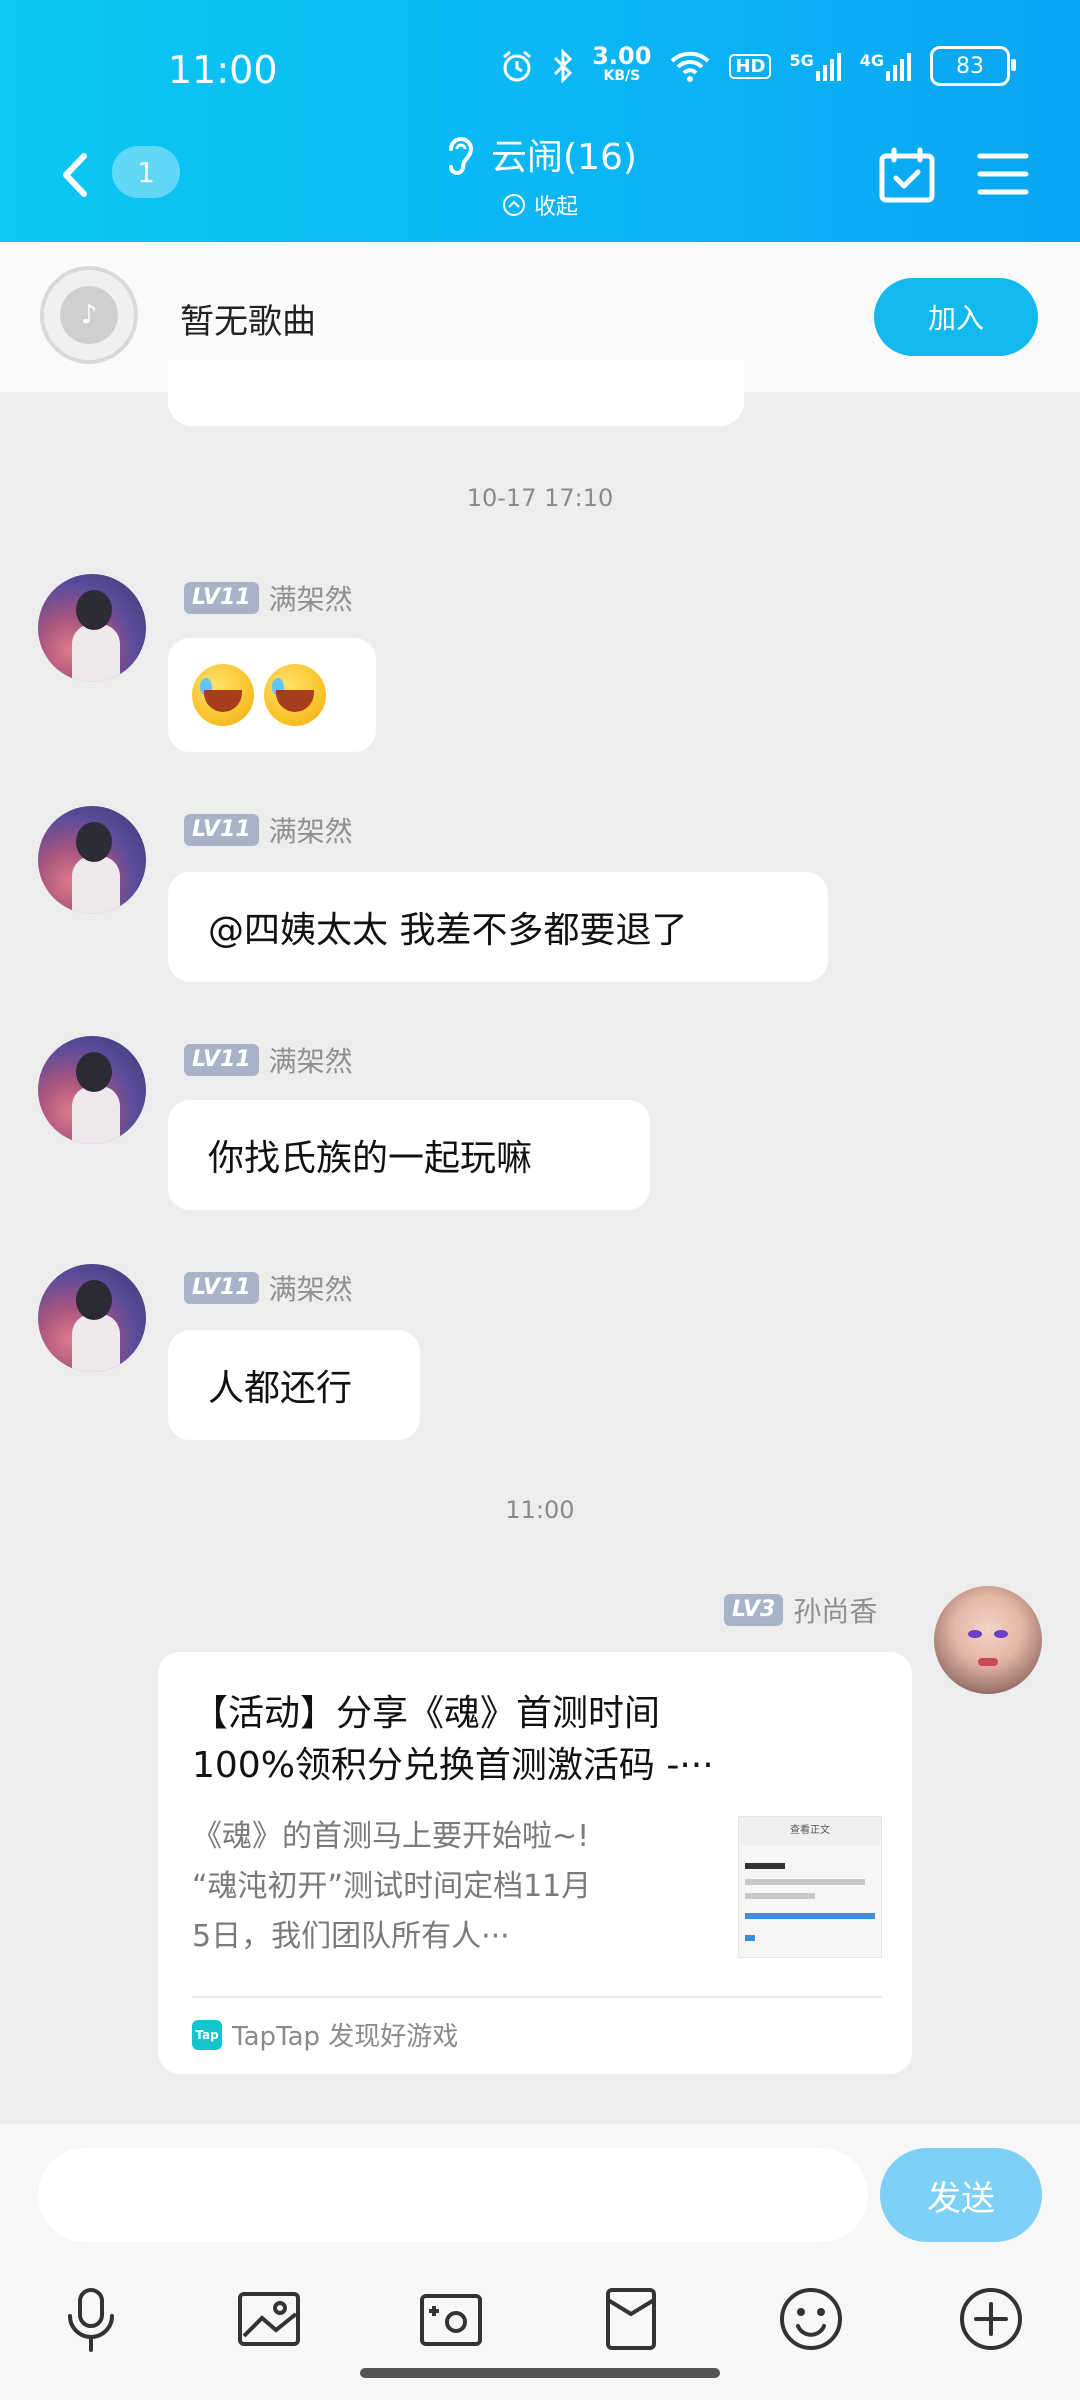 The height and width of the screenshot is (2400, 1080). Describe the element at coordinates (248, 322) in the screenshot. I see `song-label: 暂无歌曲` at that location.